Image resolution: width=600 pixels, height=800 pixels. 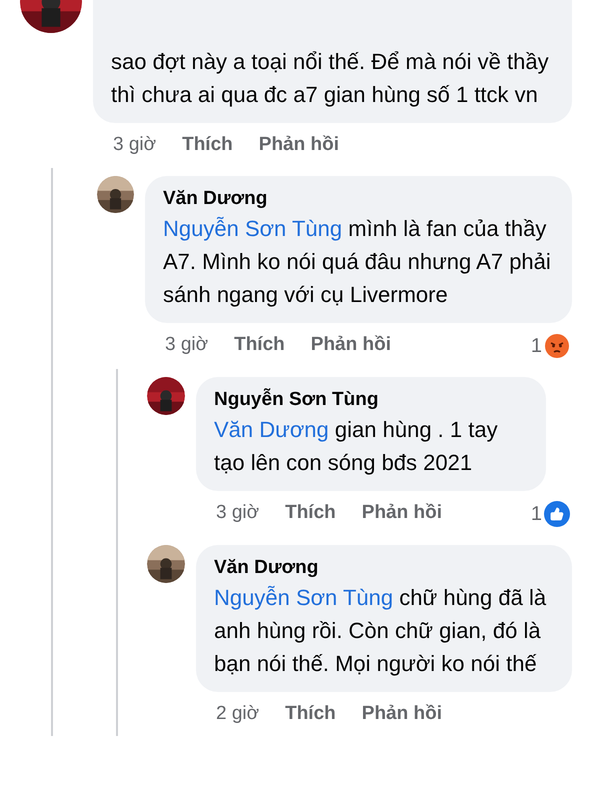 What do you see at coordinates (238, 714) in the screenshot?
I see `timestamp: 2 giờ` at bounding box center [238, 714].